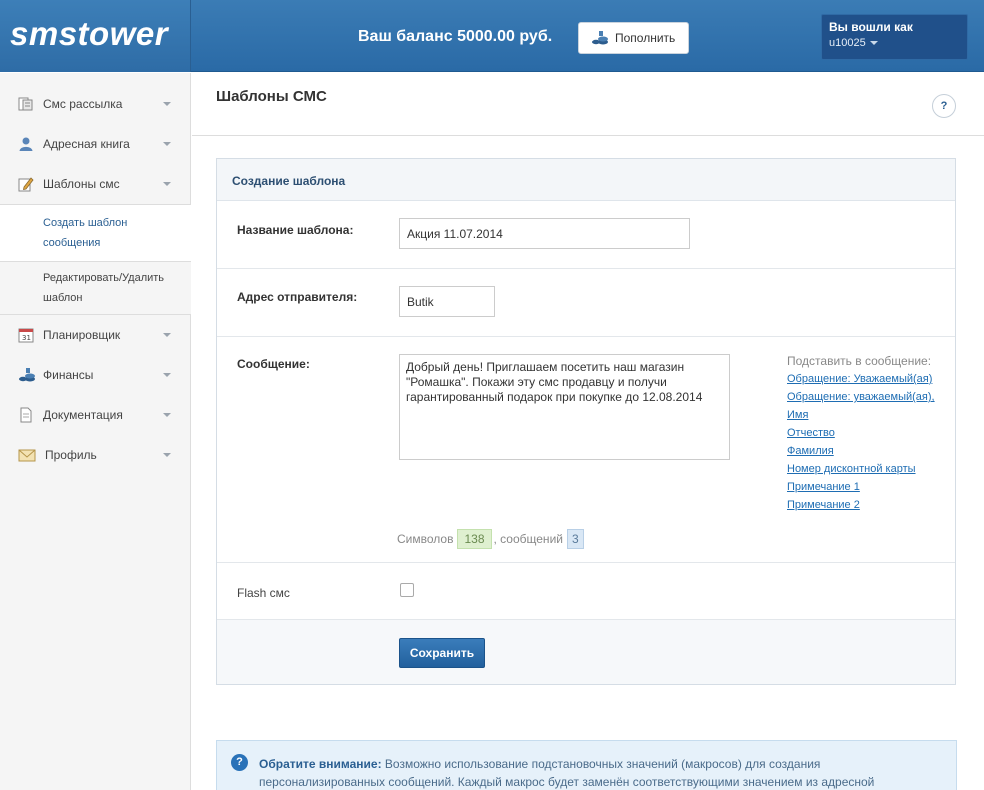 The width and height of the screenshot is (984, 790). Describe the element at coordinates (811, 433) in the screenshot. I see `macro-link: Отчество` at that location.